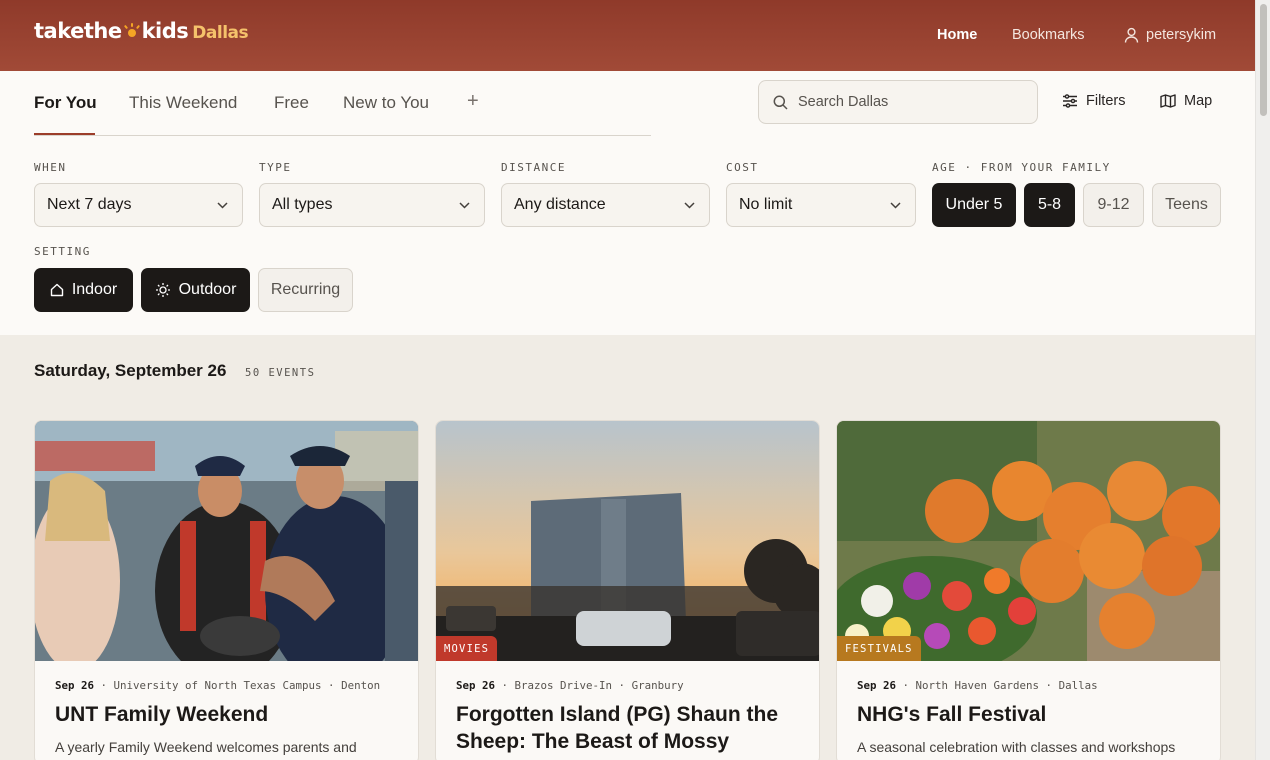 Image resolution: width=1270 pixels, height=760 pixels. What do you see at coordinates (1029, 714) in the screenshot?
I see `event-title: NHG's Fall Festival` at bounding box center [1029, 714].